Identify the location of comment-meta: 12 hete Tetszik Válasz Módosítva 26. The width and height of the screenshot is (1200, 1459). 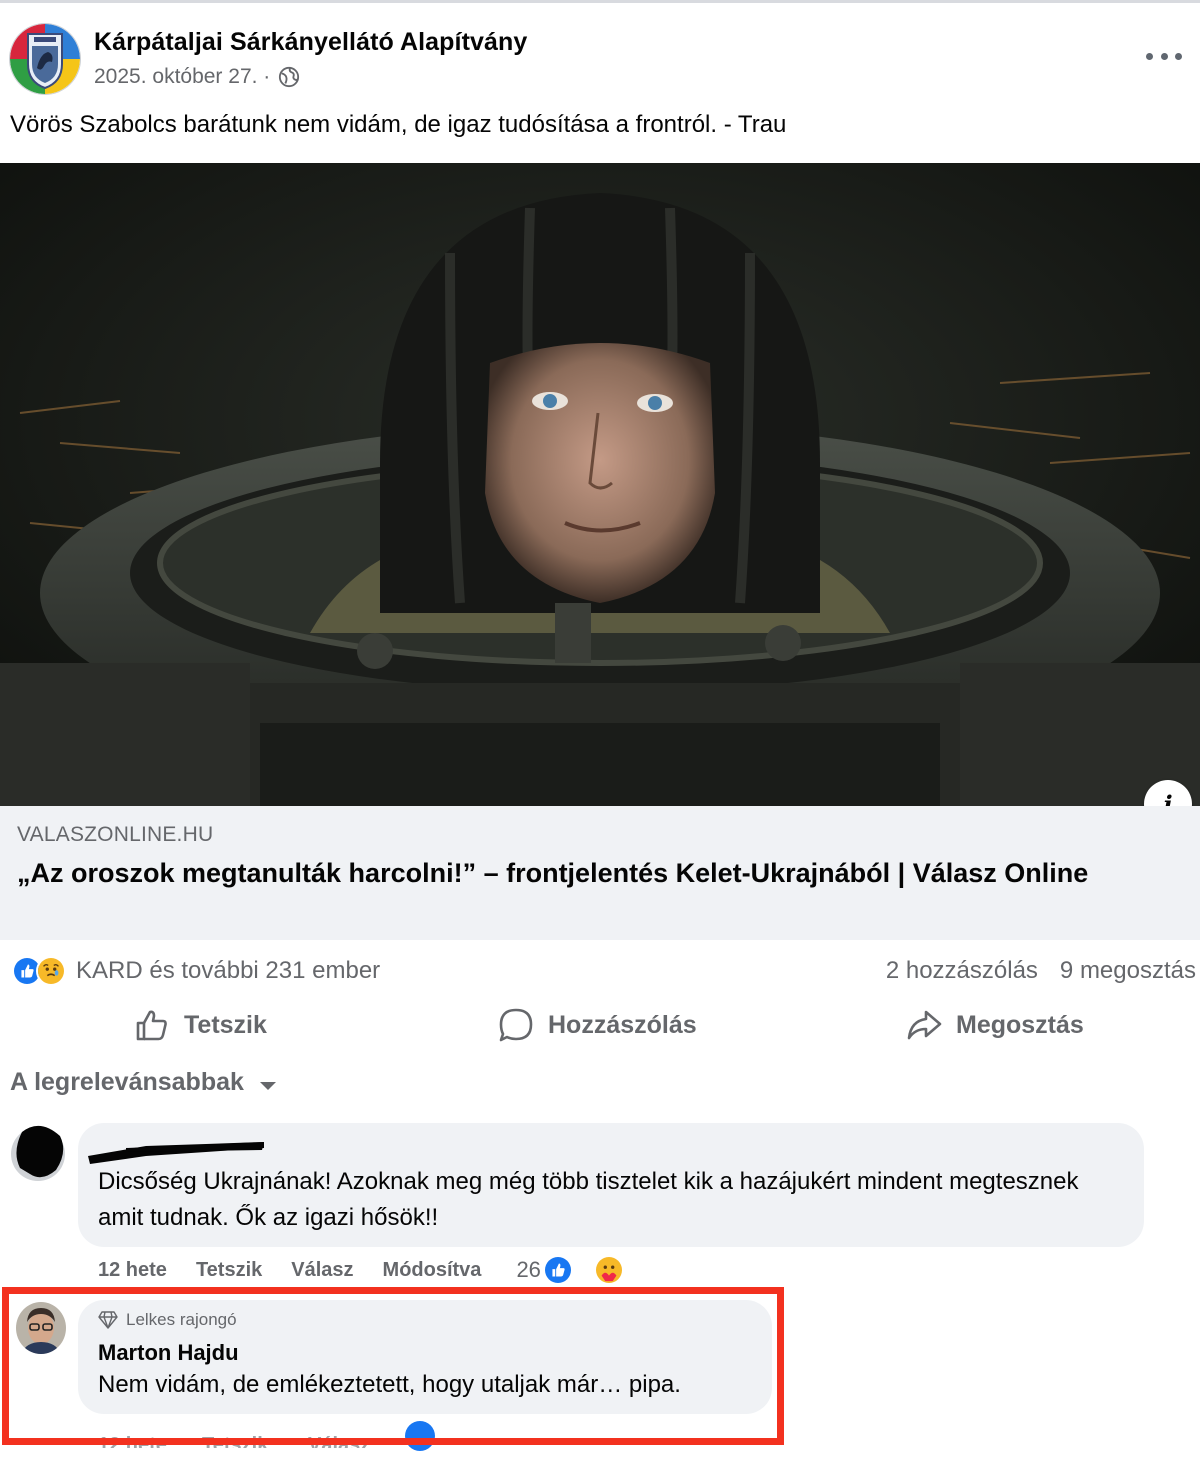
(390, 1270).